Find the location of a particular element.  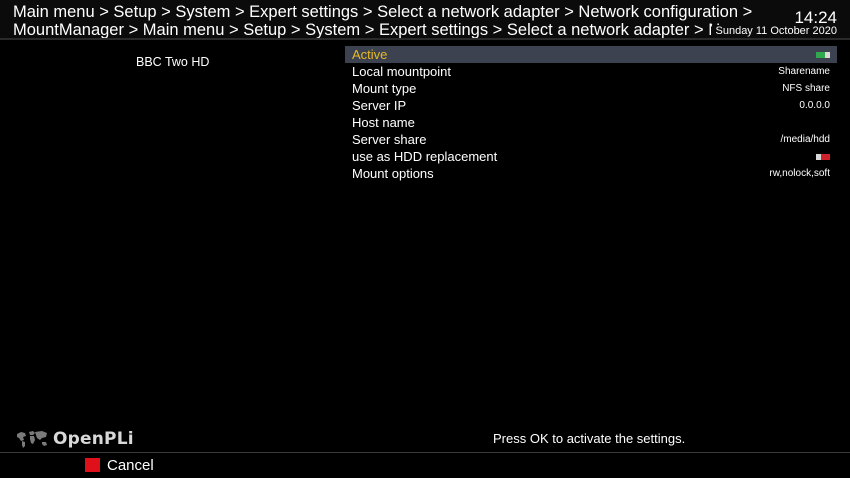

config-label-local-mountpoint: Local mountpoint is located at coordinates (402, 71).